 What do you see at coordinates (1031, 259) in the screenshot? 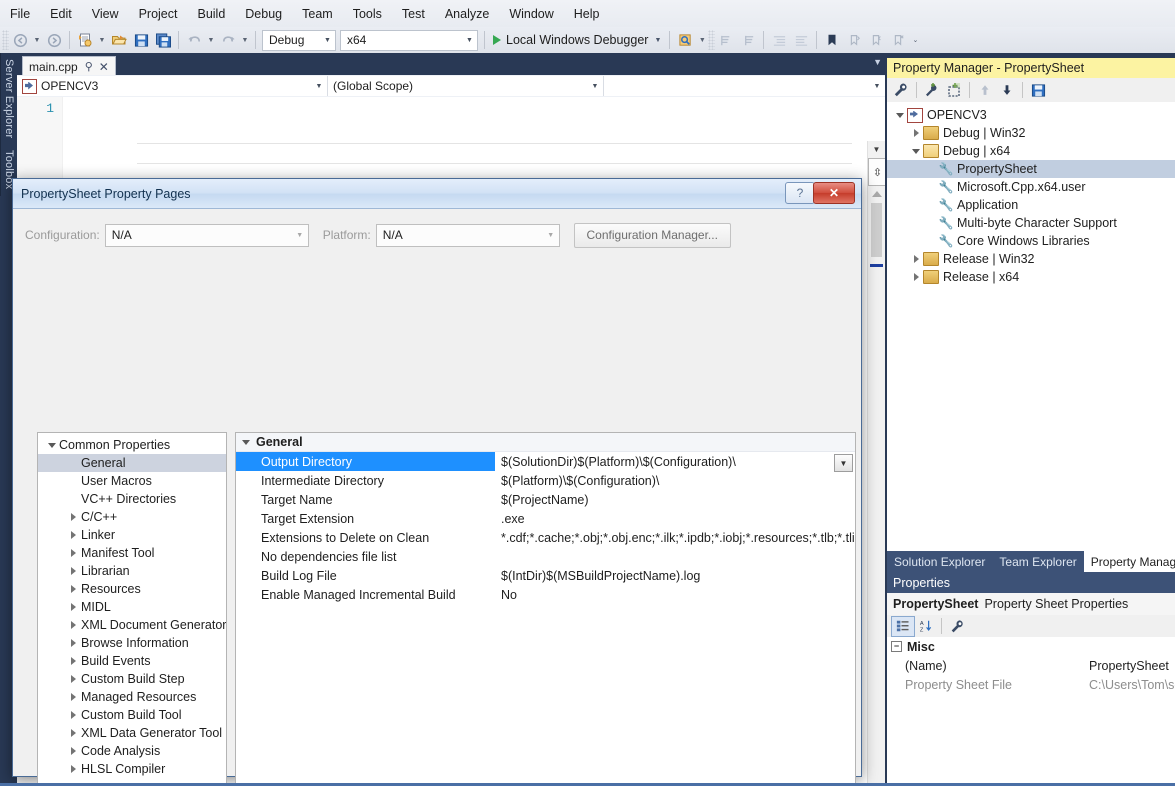
I see `property-manager-tree-item: Release | Win32` at bounding box center [1031, 259].